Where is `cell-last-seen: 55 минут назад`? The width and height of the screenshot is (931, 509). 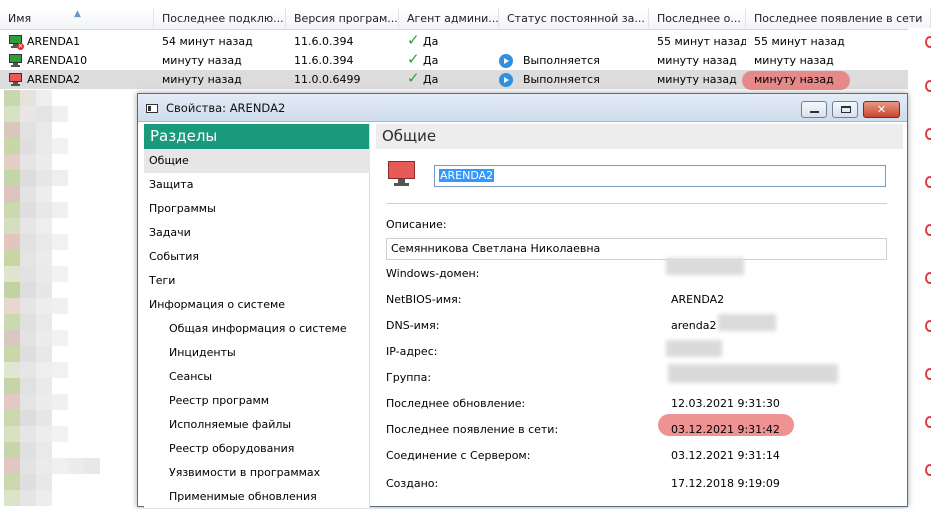 cell-last-seen: 55 минут назад is located at coordinates (799, 41).